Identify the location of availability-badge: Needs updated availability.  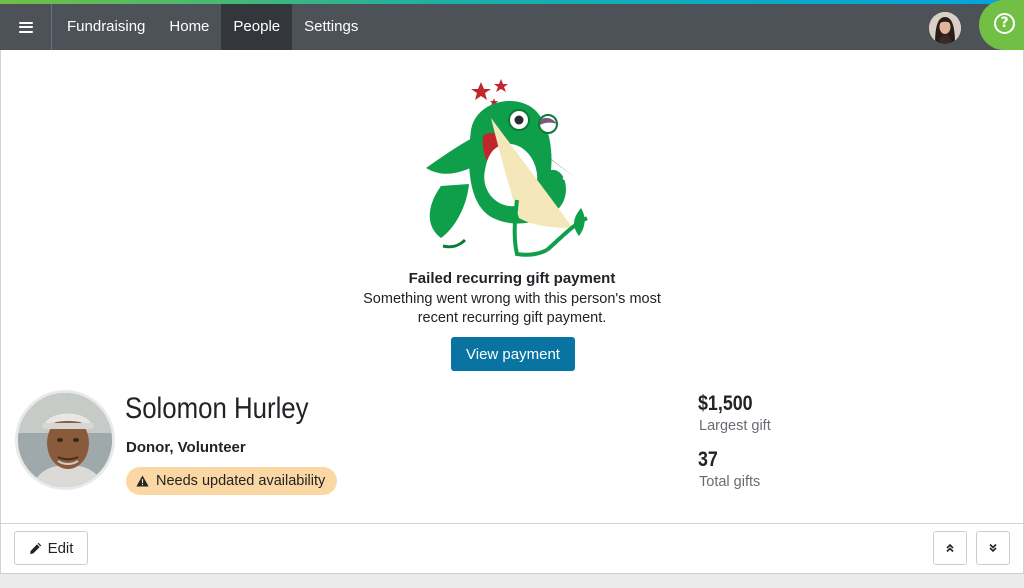
(232, 481).